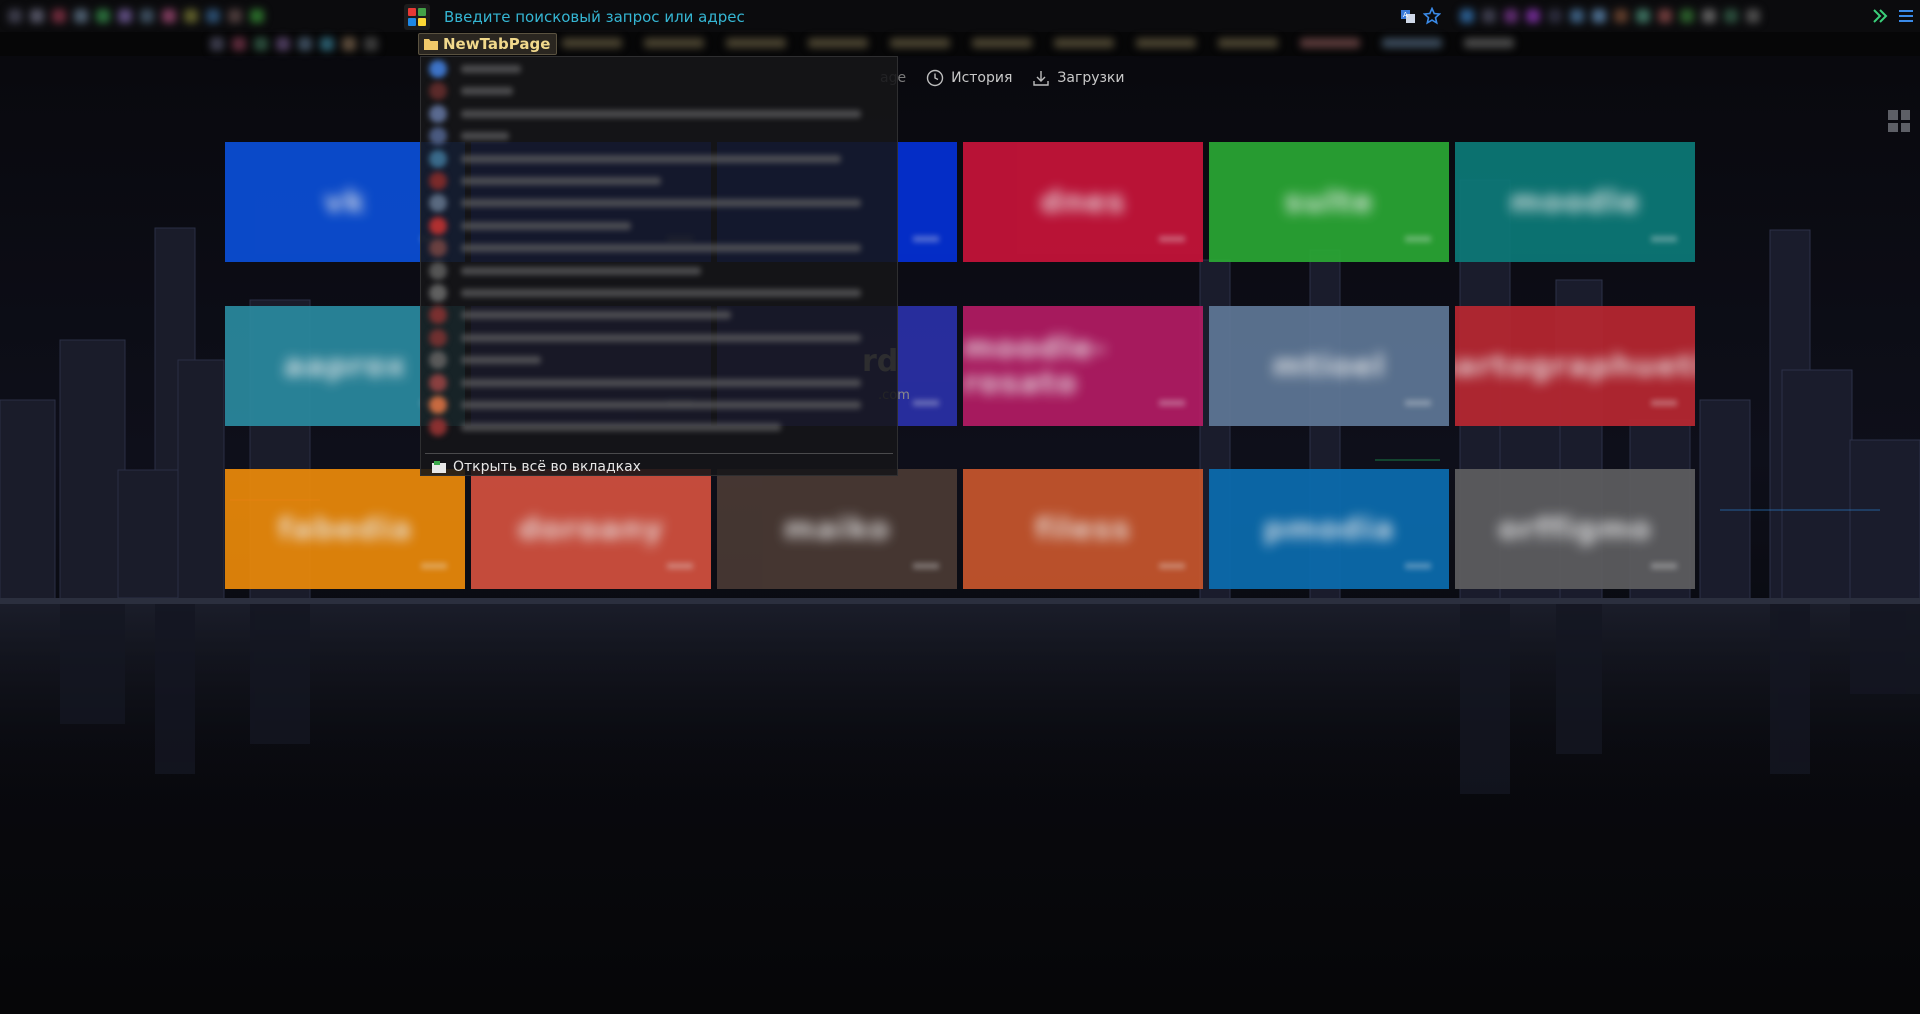 The image size is (1920, 1014). I want to click on menu-hamburger-icon, so click(1906, 16).